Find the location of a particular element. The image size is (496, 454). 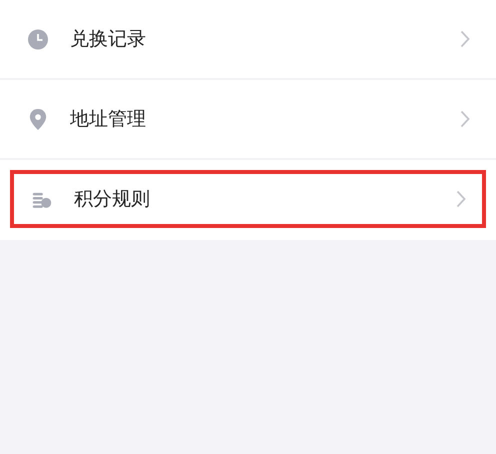

menu-label: 地址管理 is located at coordinates (108, 119).